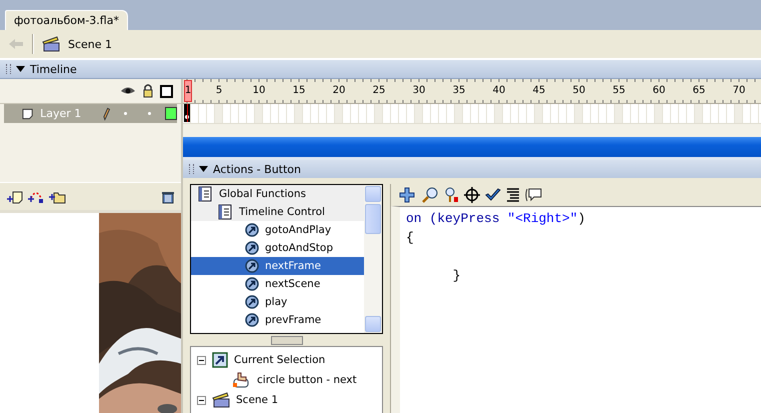 This screenshot has height=413, width=761. What do you see at coordinates (220, 360) in the screenshot?
I see `arrow-square-icon` at bounding box center [220, 360].